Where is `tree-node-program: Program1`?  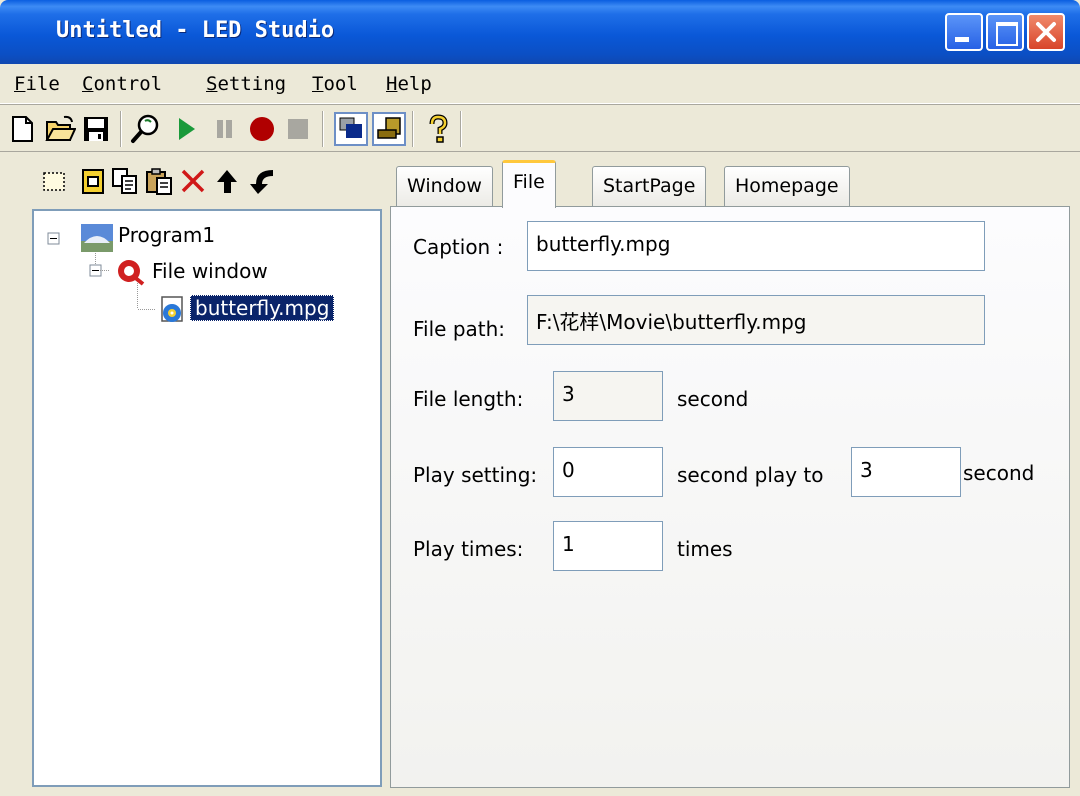 tree-node-program: Program1 is located at coordinates (166, 235).